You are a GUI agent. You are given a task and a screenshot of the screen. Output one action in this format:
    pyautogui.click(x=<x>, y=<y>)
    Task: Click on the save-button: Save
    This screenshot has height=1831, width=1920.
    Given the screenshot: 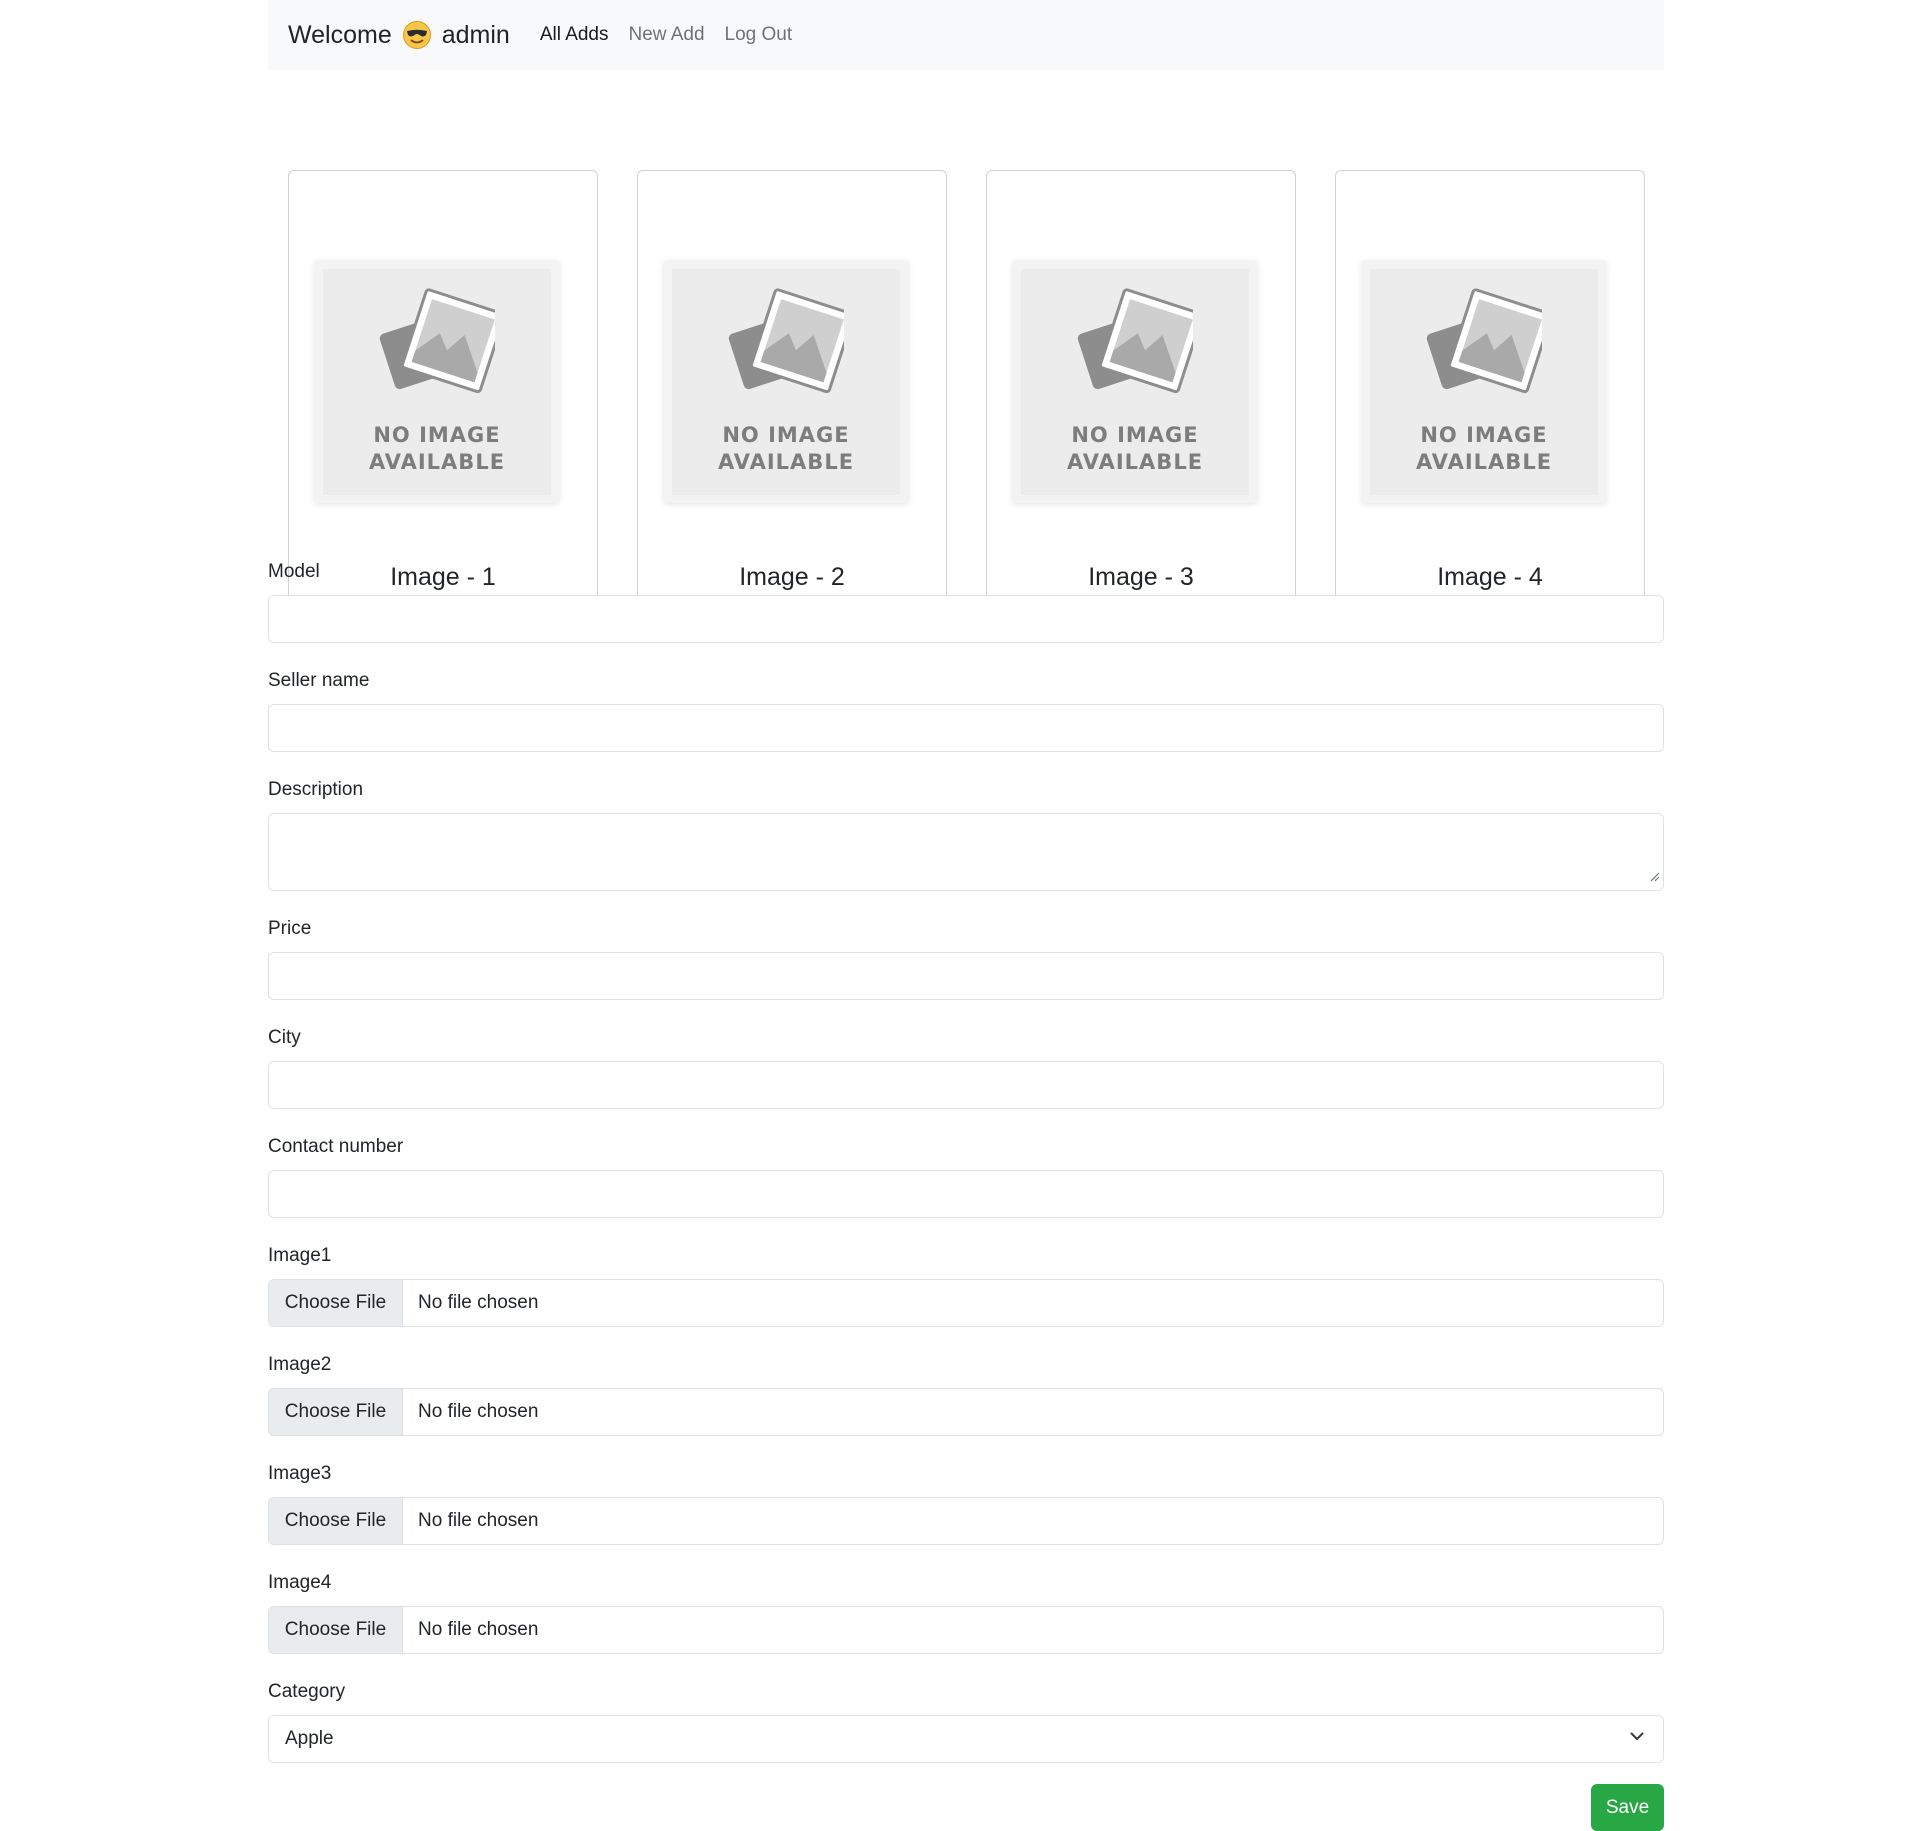 What is the action you would take?
    pyautogui.click(x=1627, y=1807)
    